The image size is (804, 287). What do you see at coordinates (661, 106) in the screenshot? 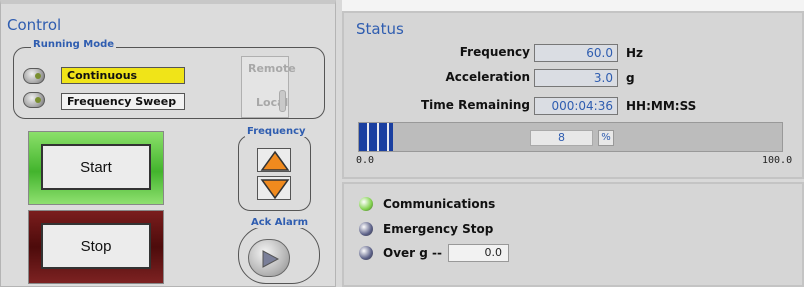
I see `time-remaining-unit: HH:MM:SS` at bounding box center [661, 106].